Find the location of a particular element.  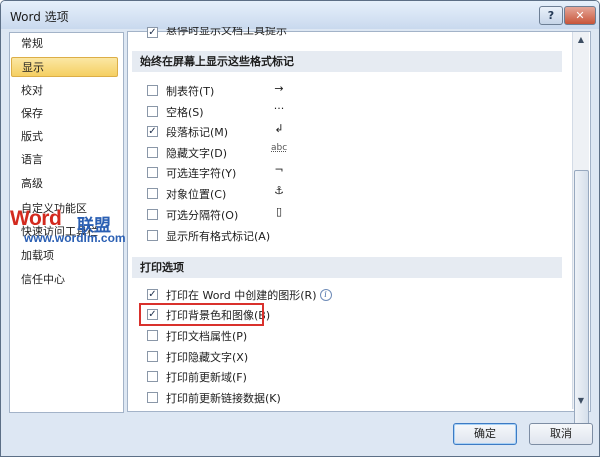

window-title: Word 选项 is located at coordinates (39, 17).